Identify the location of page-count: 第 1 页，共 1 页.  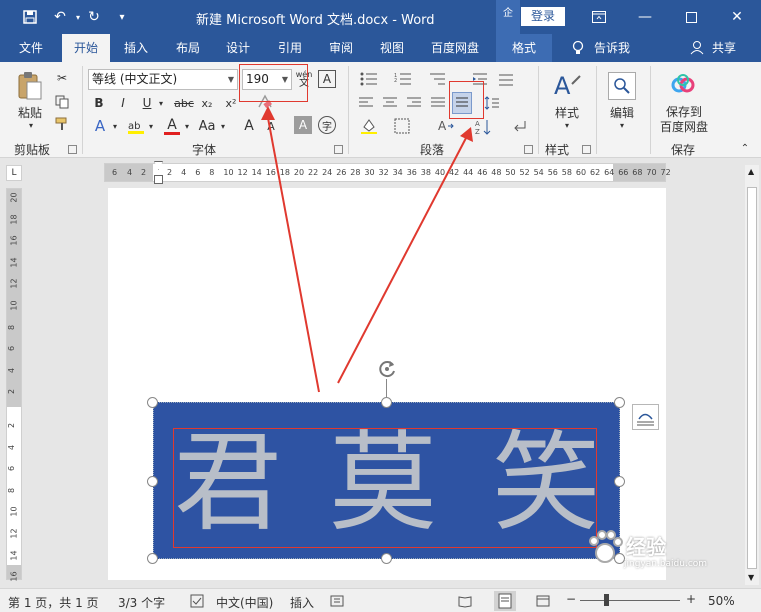
(53, 602).